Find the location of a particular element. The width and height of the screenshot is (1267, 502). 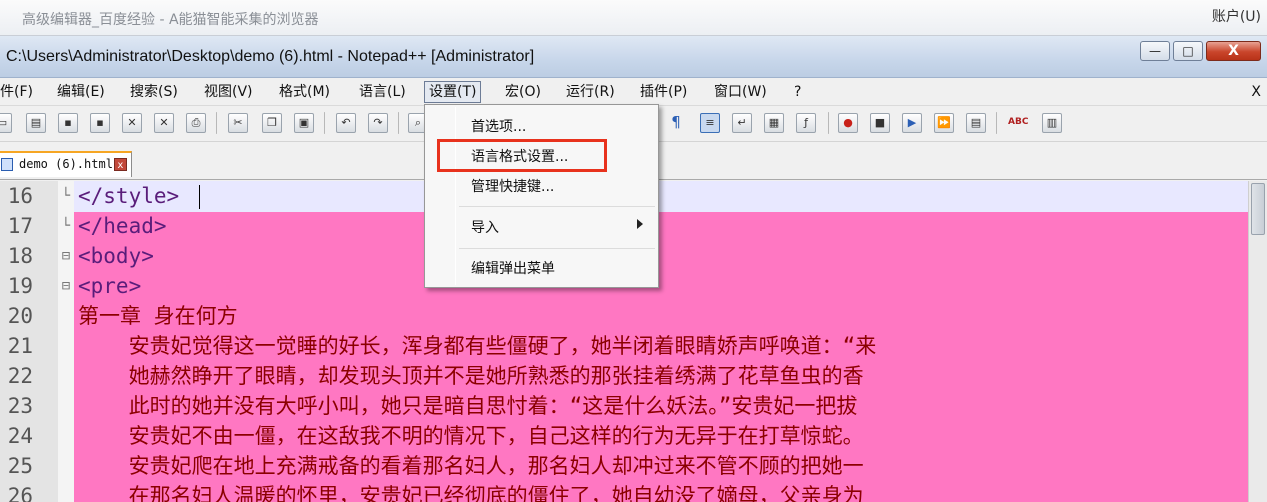

close-window-button: X is located at coordinates (1233, 51).